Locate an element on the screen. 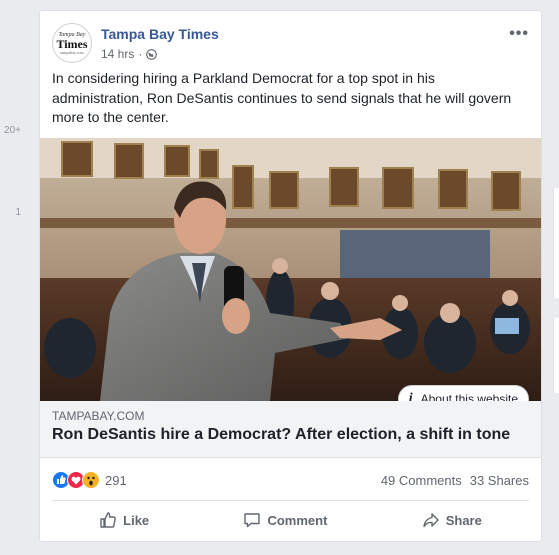  info-icon: i is located at coordinates (410, 396).